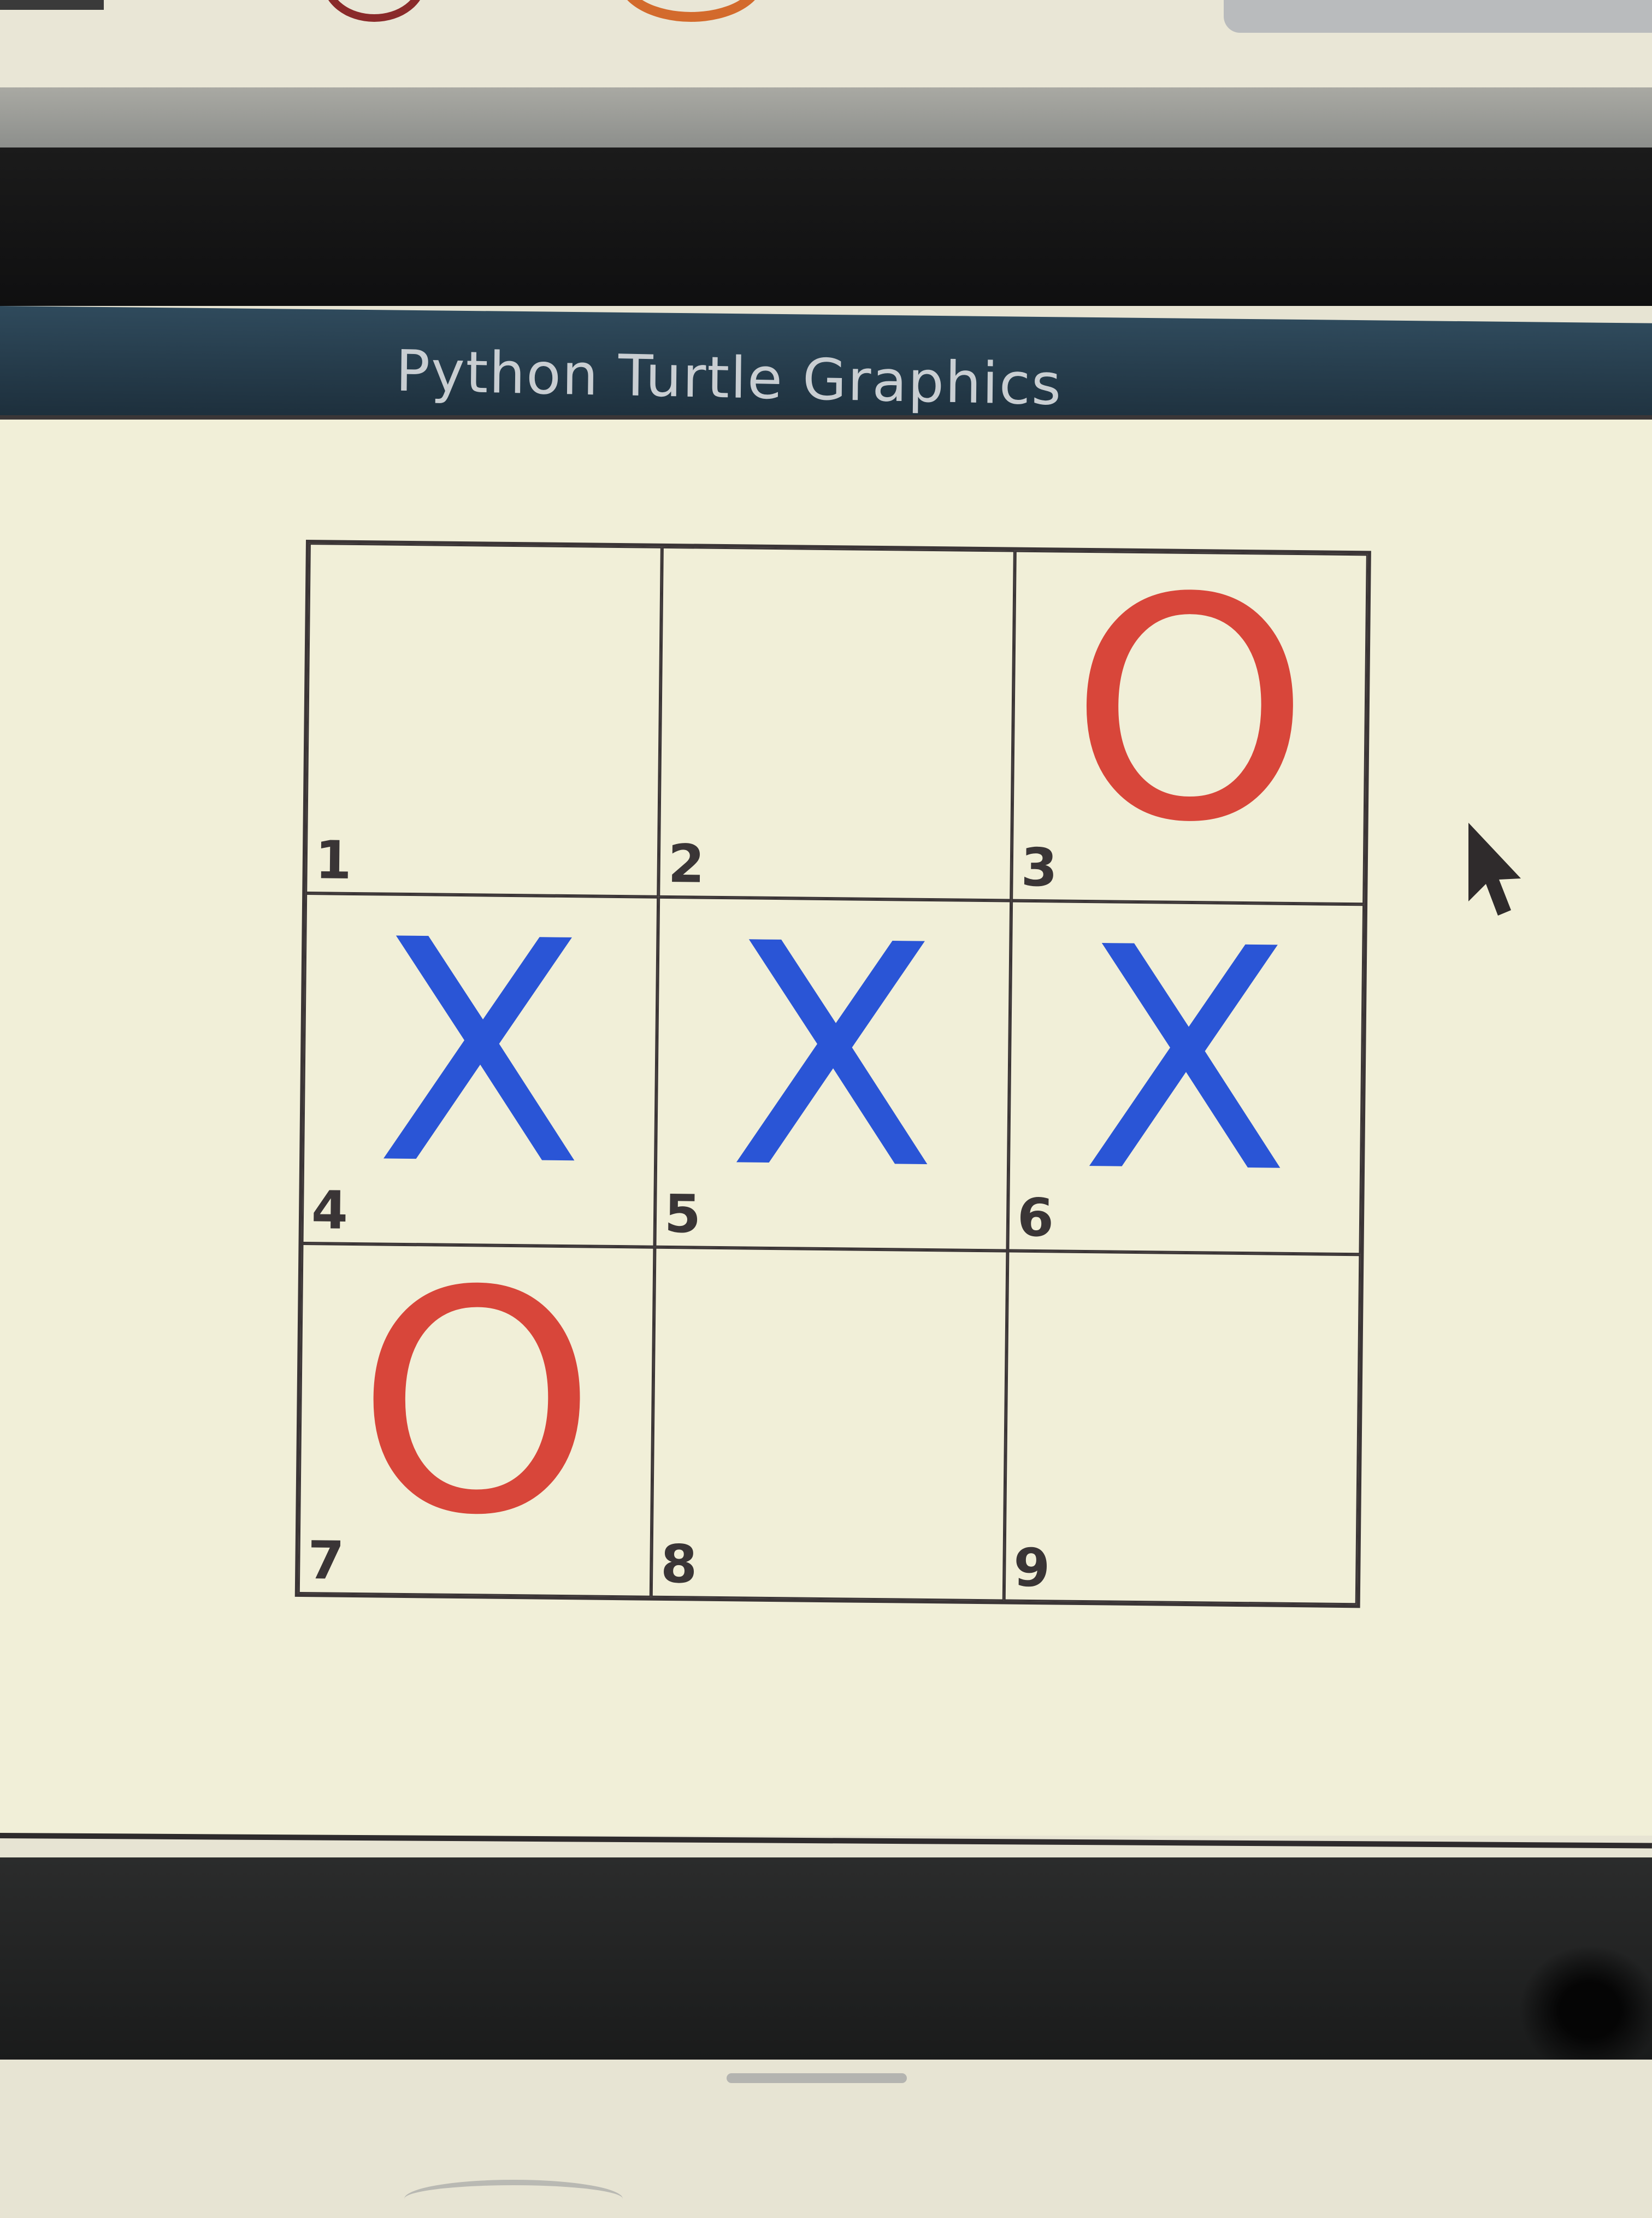 The width and height of the screenshot is (1652, 2218). I want to click on window-separator-band, so click(826, 117).